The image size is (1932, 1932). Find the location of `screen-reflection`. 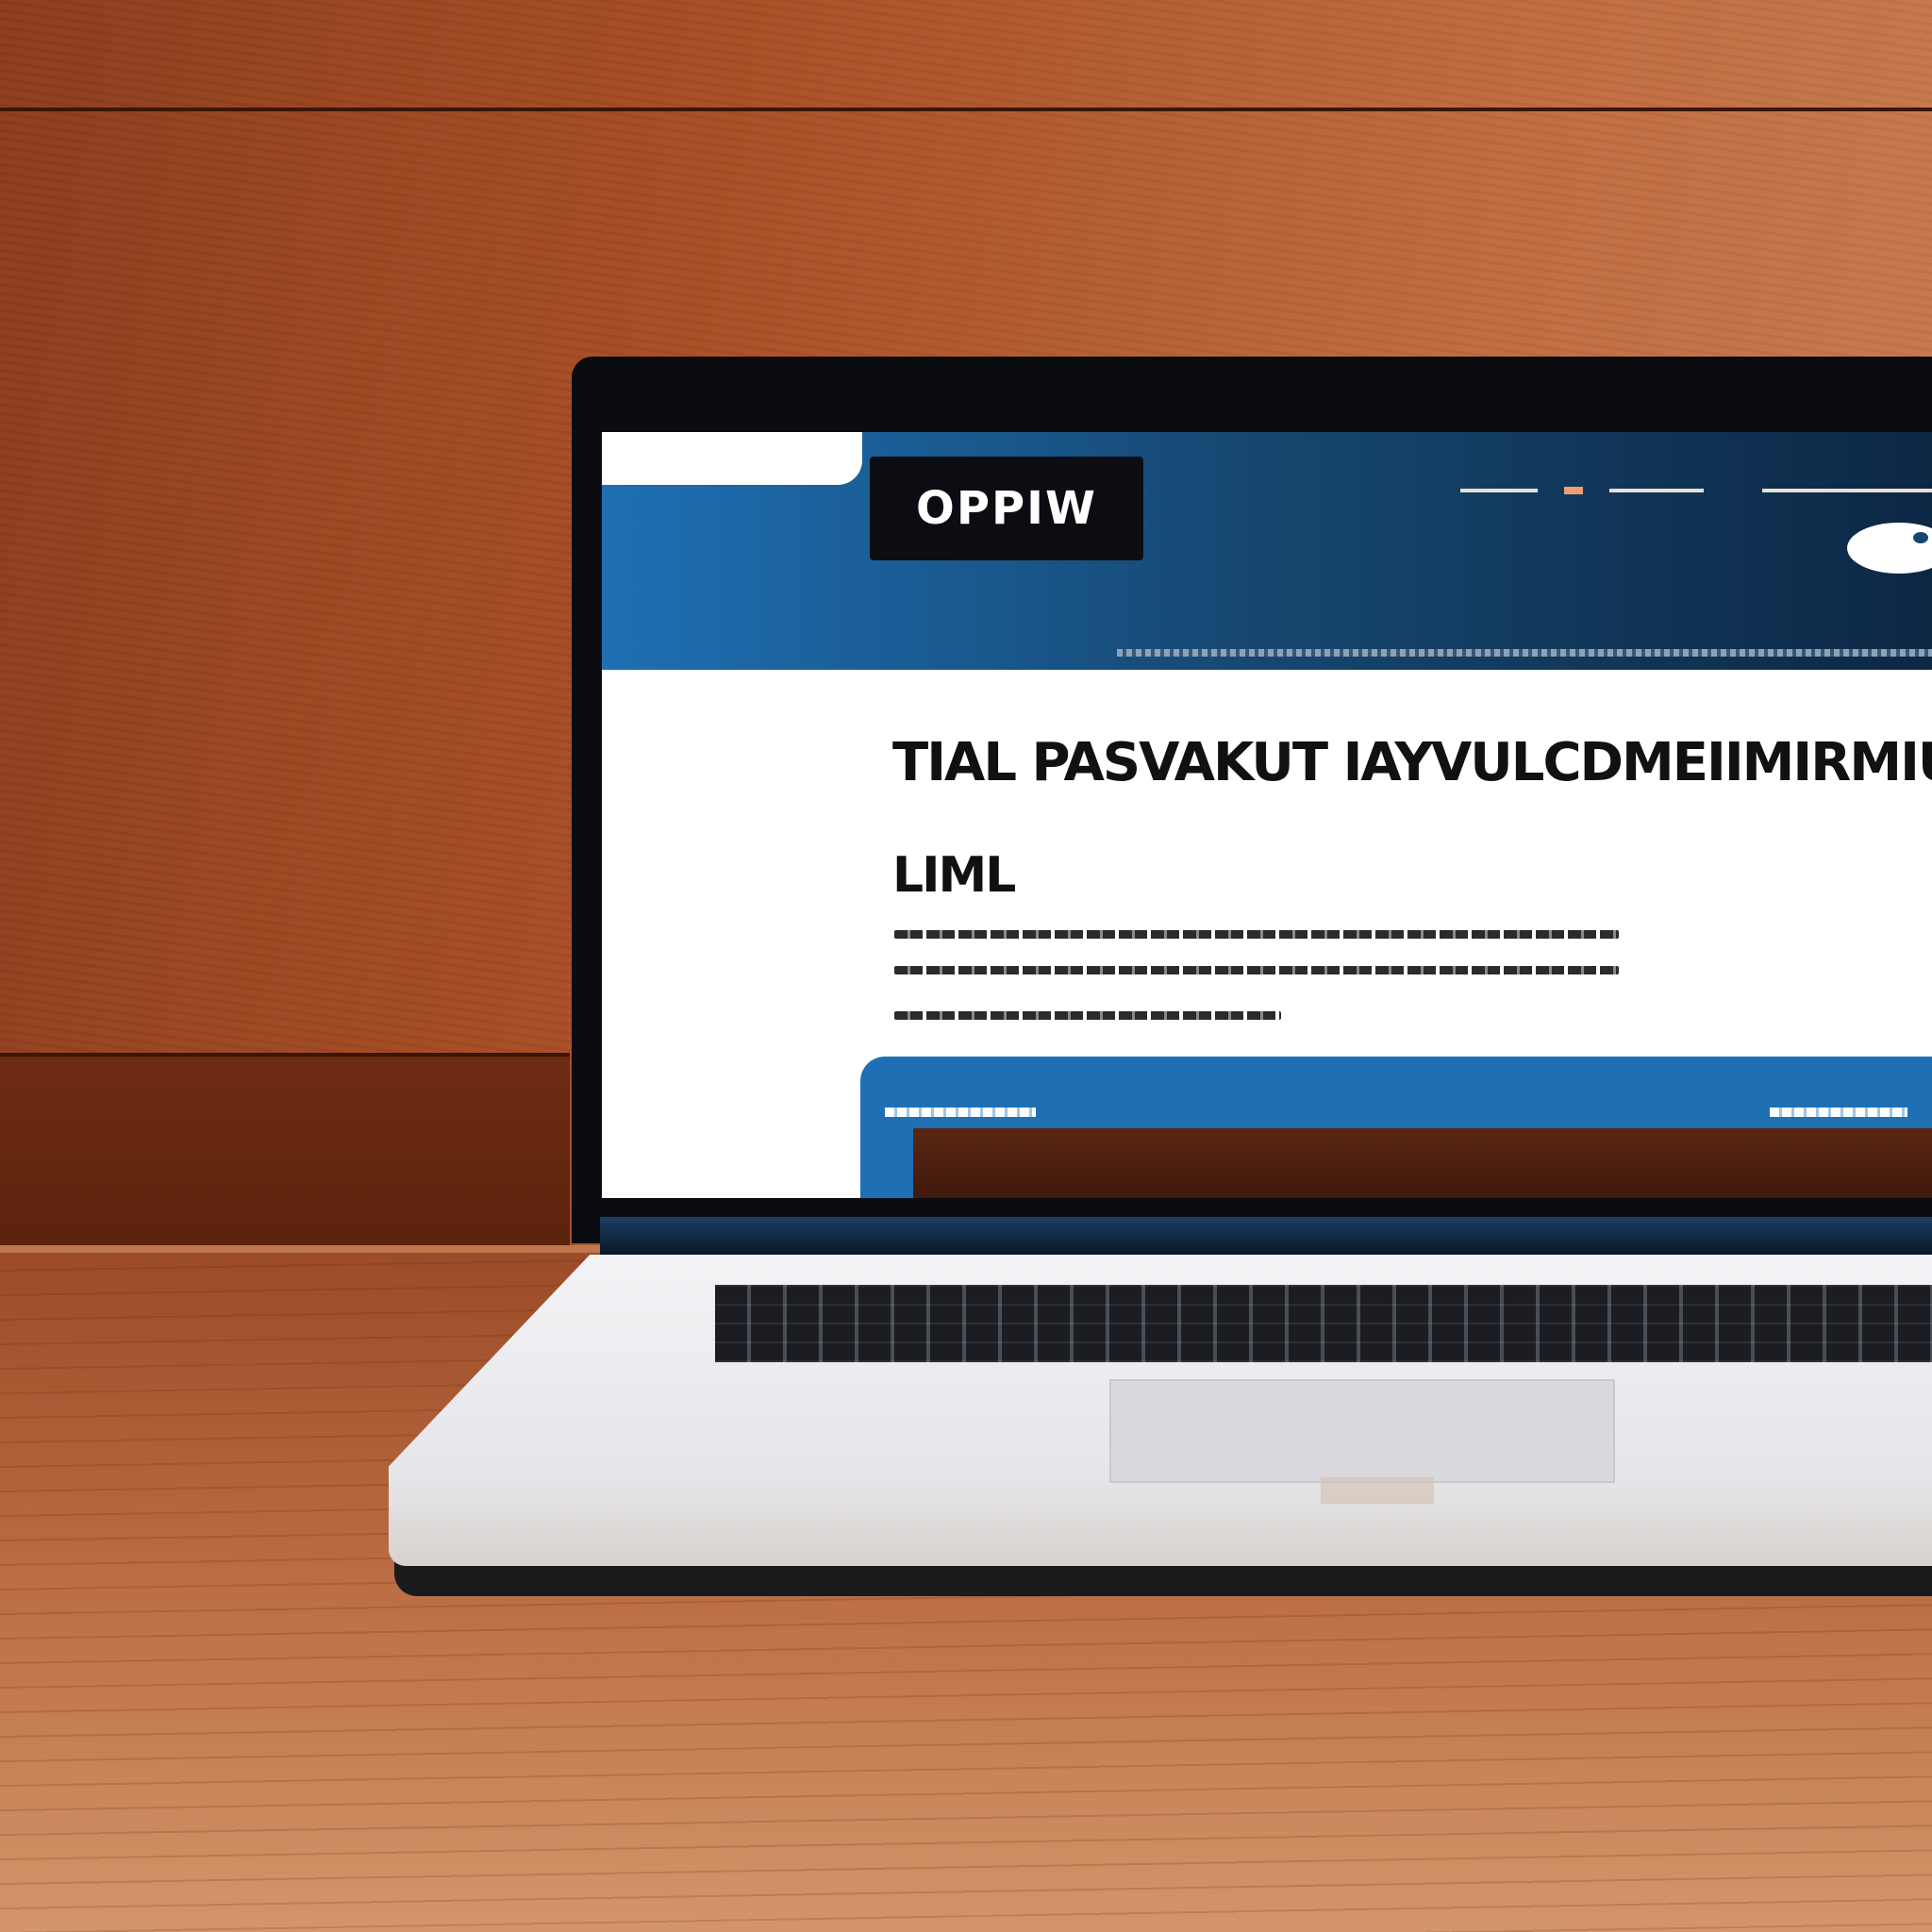

screen-reflection is located at coordinates (1422, 1163).